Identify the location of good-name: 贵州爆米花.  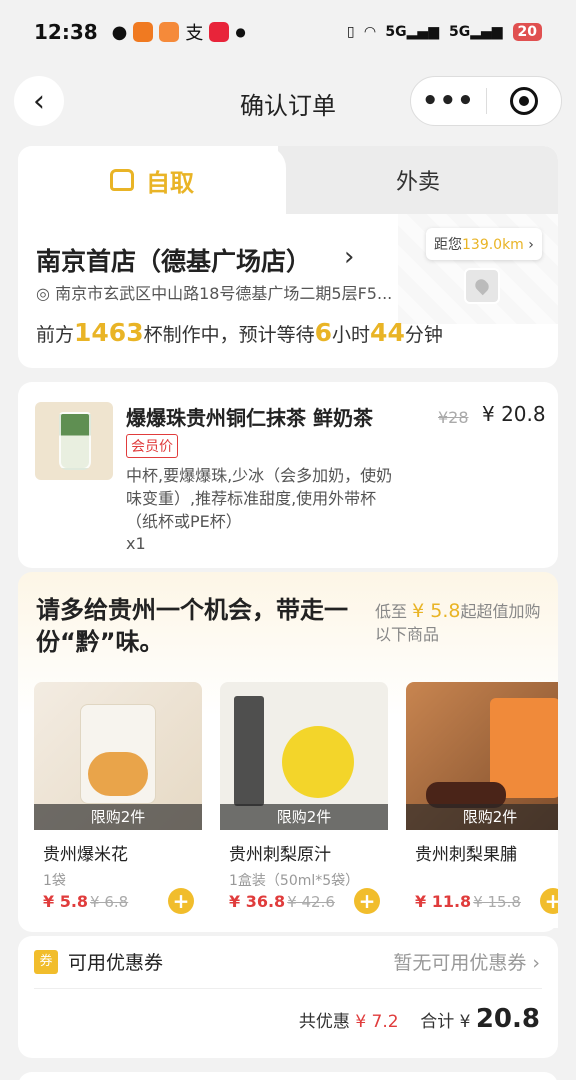
(85, 855).